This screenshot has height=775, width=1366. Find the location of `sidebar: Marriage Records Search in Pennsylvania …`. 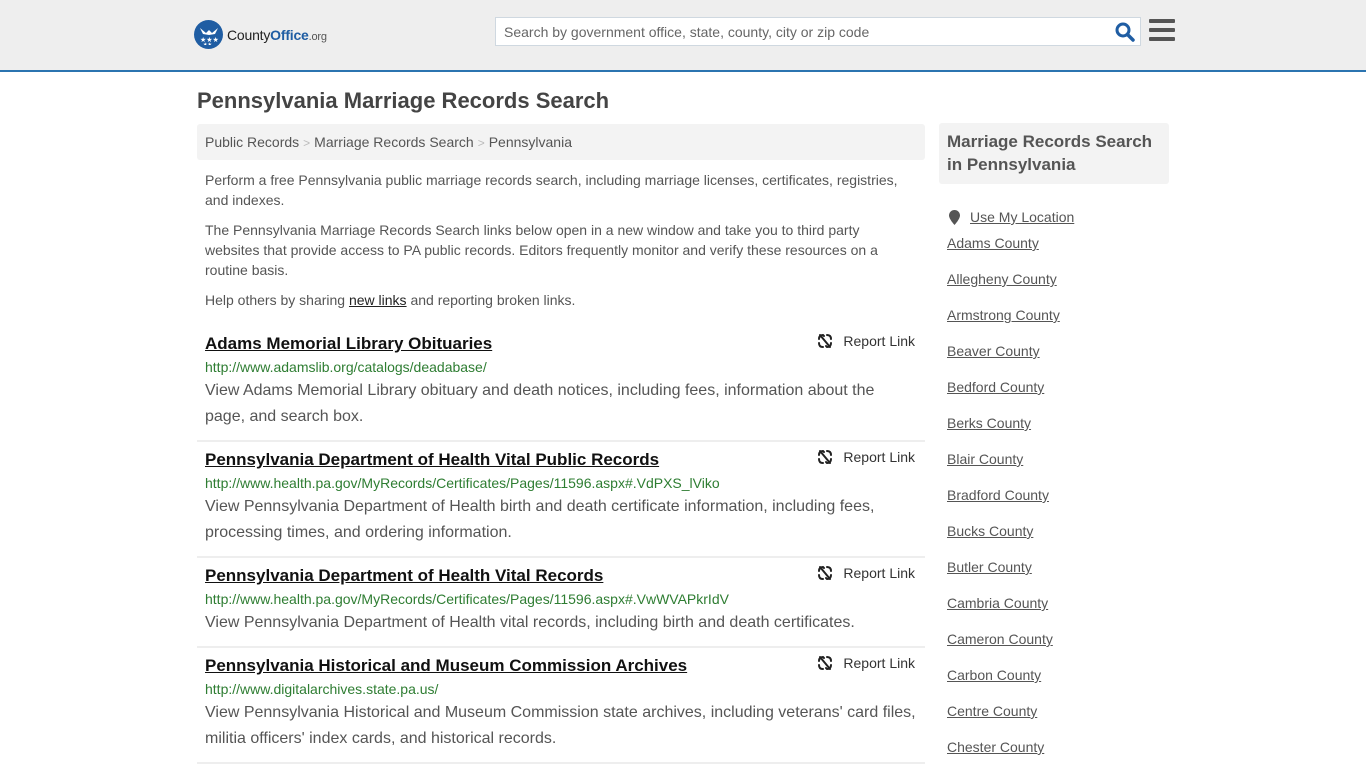

sidebar: Marriage Records Search in Pennsylvania … is located at coordinates (1054, 449).